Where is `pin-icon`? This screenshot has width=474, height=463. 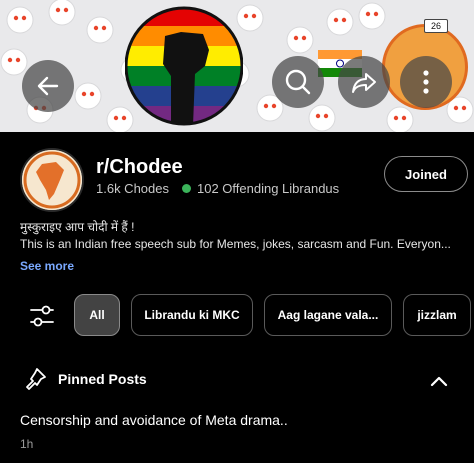 pin-icon is located at coordinates (36, 379).